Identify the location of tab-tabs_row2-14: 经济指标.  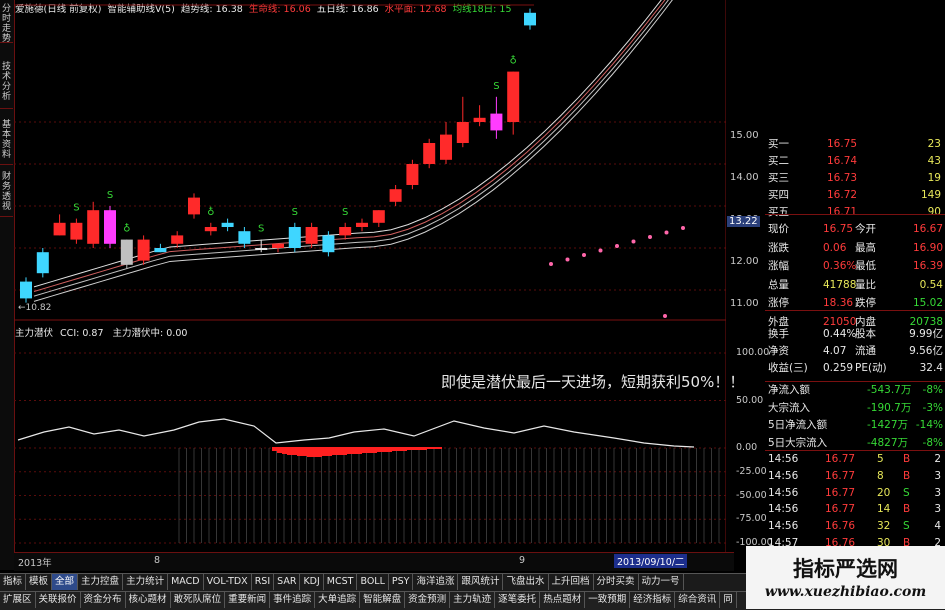
(653, 600).